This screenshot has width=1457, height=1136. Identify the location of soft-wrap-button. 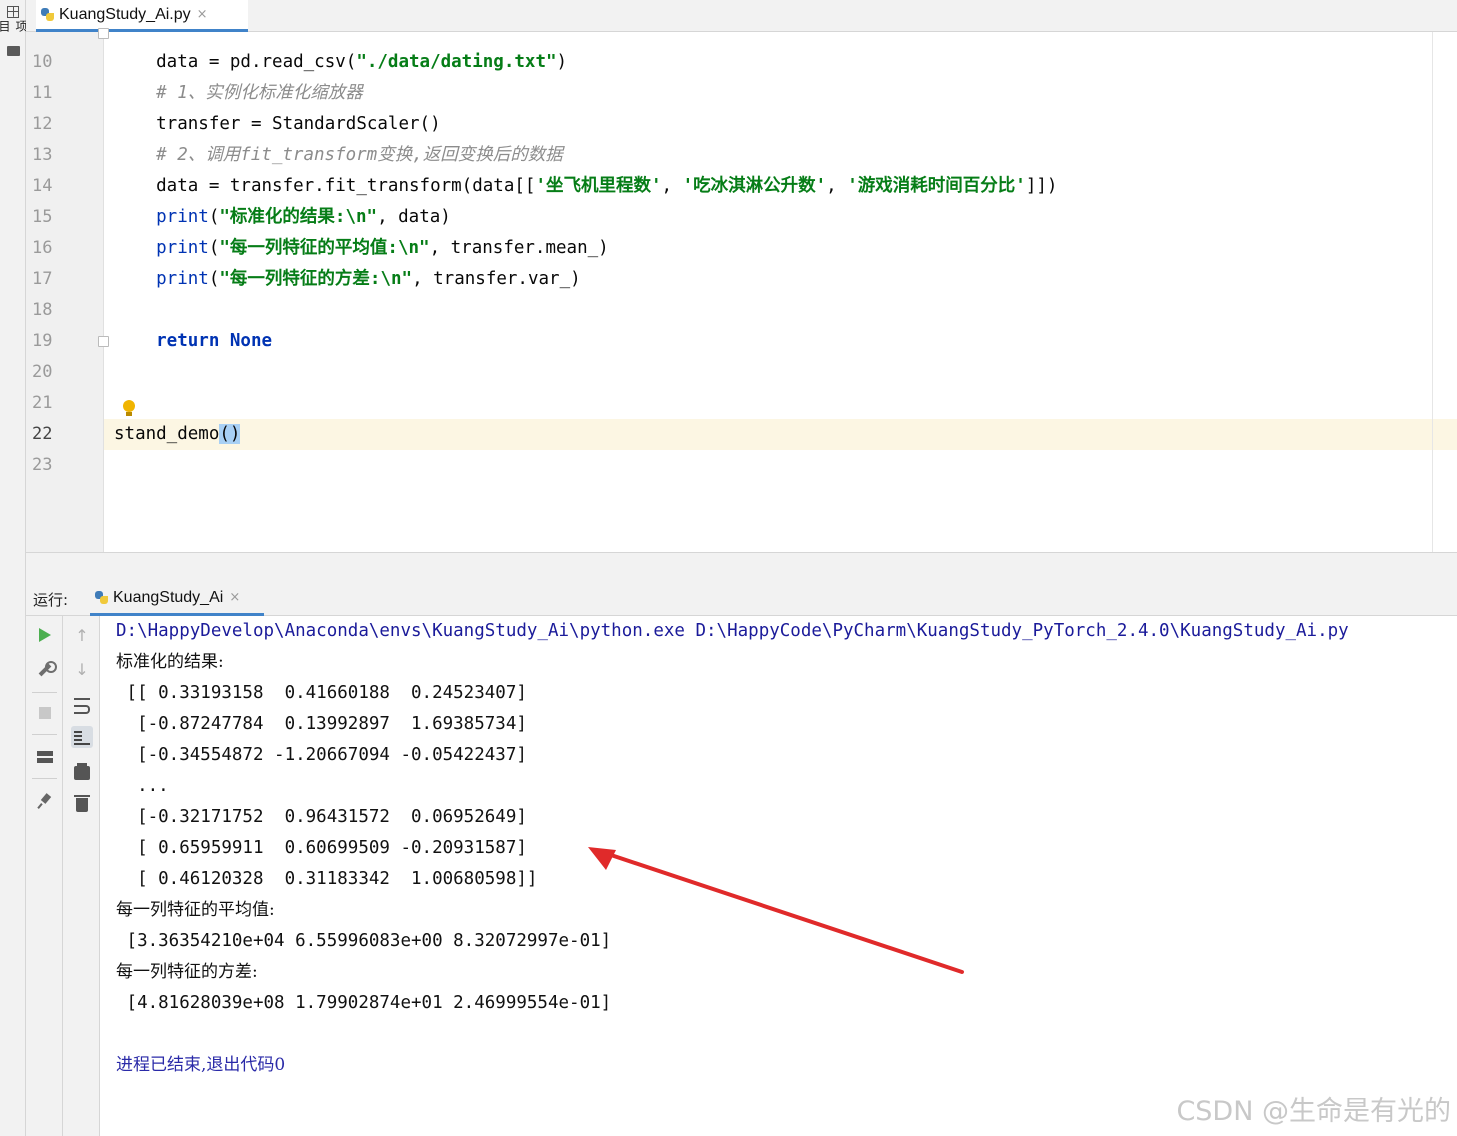
(82, 705).